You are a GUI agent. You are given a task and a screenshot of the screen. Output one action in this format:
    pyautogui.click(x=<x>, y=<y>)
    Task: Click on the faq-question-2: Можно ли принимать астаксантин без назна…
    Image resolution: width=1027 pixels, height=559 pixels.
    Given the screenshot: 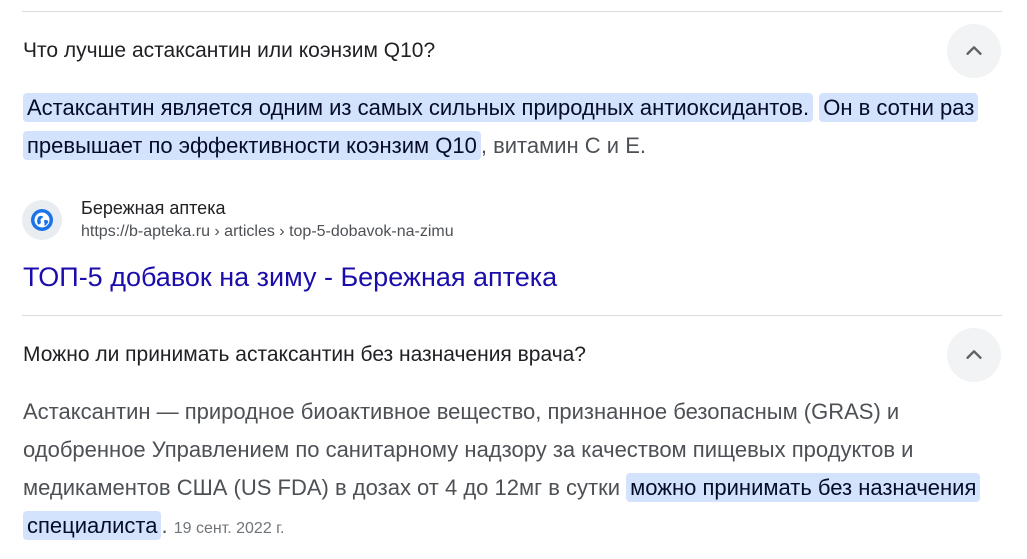 What is the action you would take?
    pyautogui.click(x=304, y=355)
    